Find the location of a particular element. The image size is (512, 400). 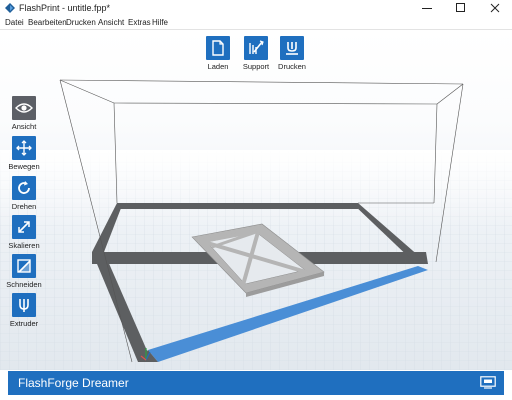

tool-rotate: Drehen is located at coordinates (24, 193).